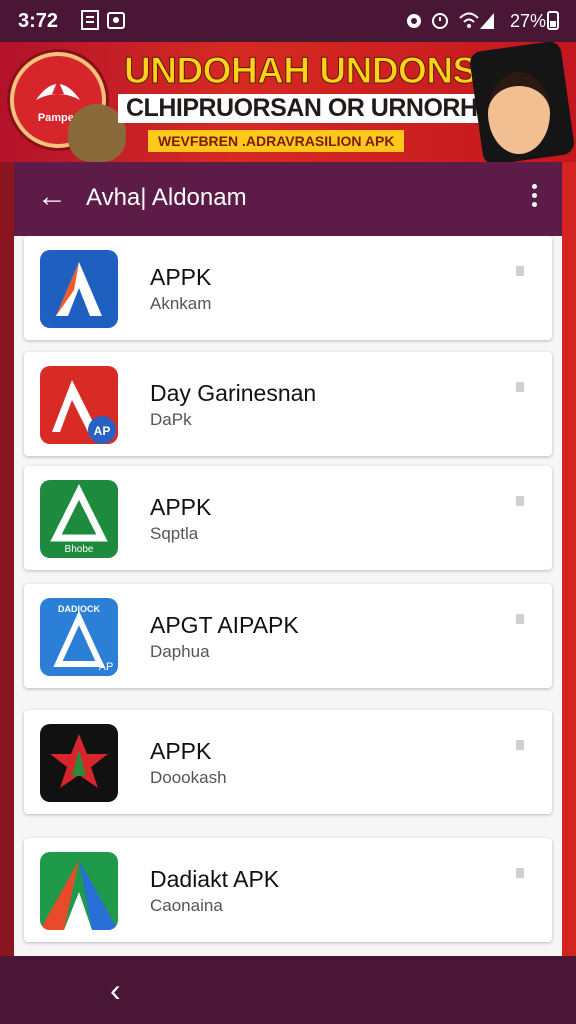 This screenshot has width=576, height=1024. I want to click on list-item: Dadiakt APK Caonaina, so click(288, 890).